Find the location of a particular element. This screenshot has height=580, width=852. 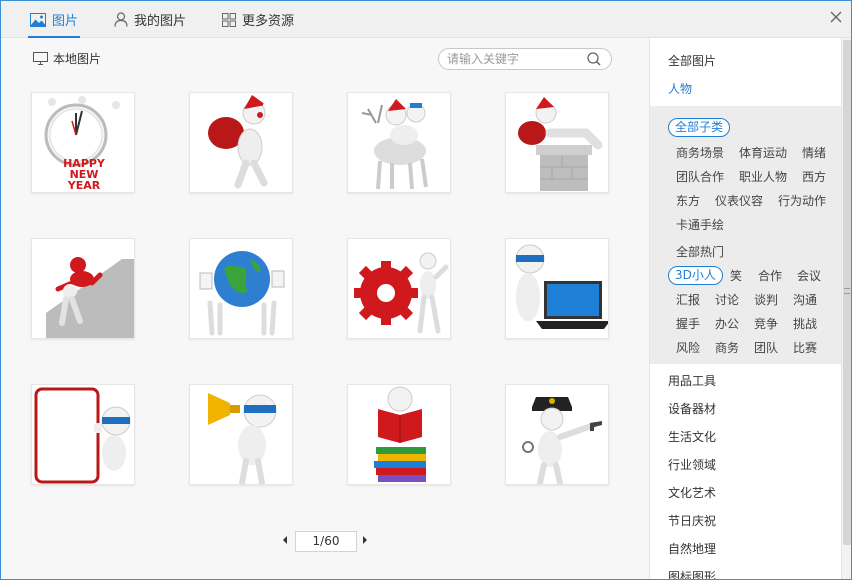

search-input is located at coordinates (514, 59).